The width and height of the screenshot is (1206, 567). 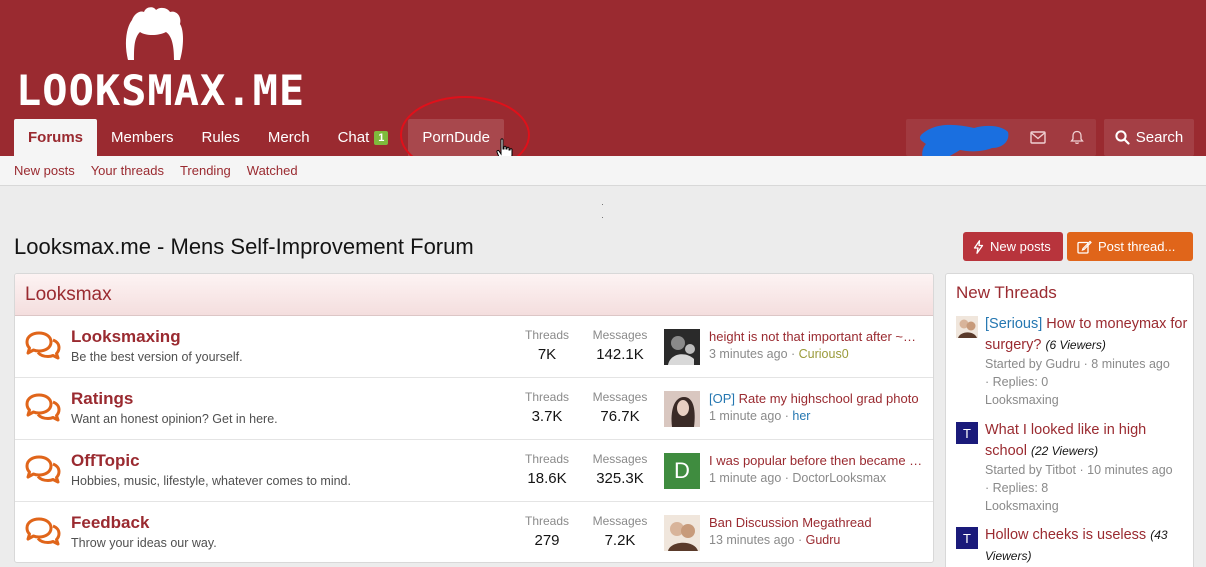 What do you see at coordinates (205, 170) in the screenshot?
I see `subnav-trending: Trending` at bounding box center [205, 170].